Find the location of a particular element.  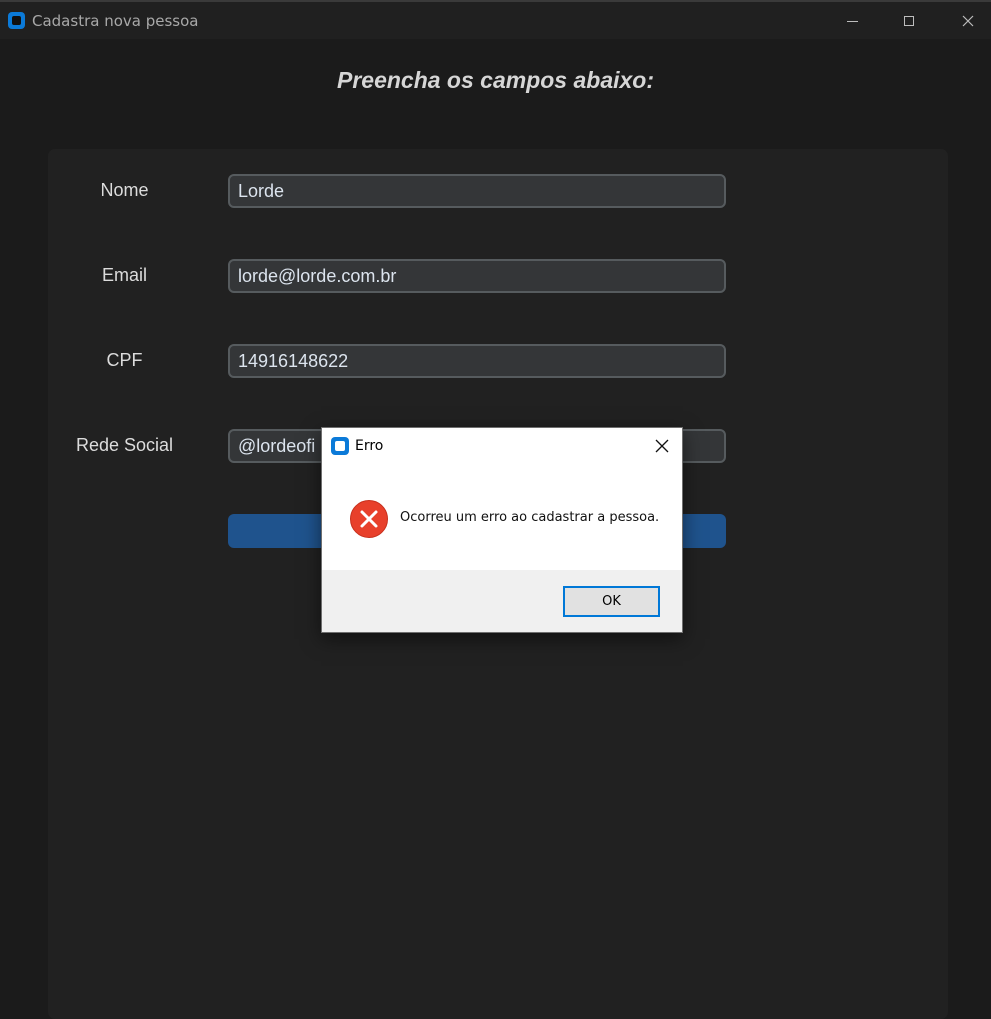

ok-button: OK is located at coordinates (611, 601).